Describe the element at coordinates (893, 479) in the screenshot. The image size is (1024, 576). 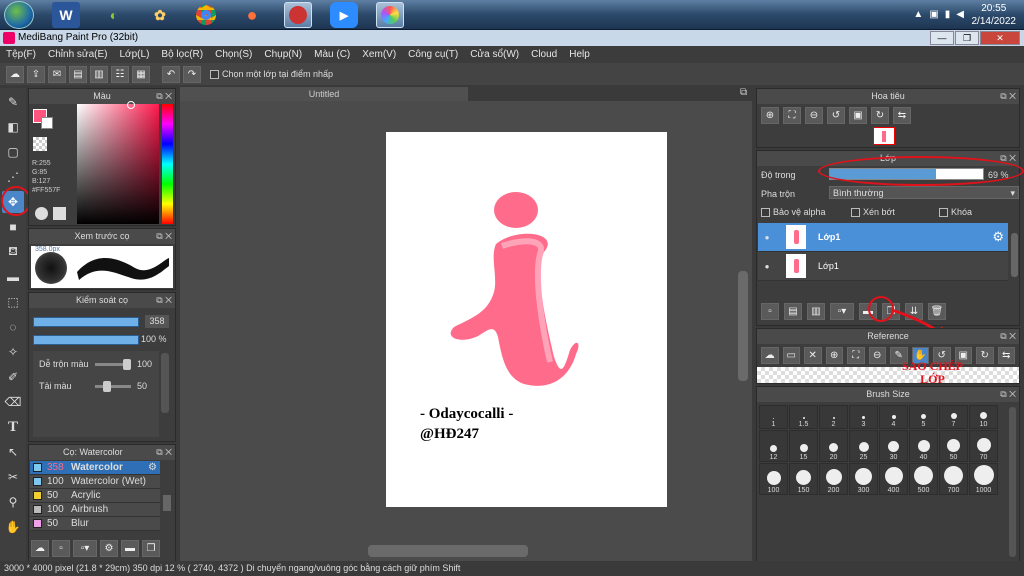
I see `brush-size-cell: 400` at that location.